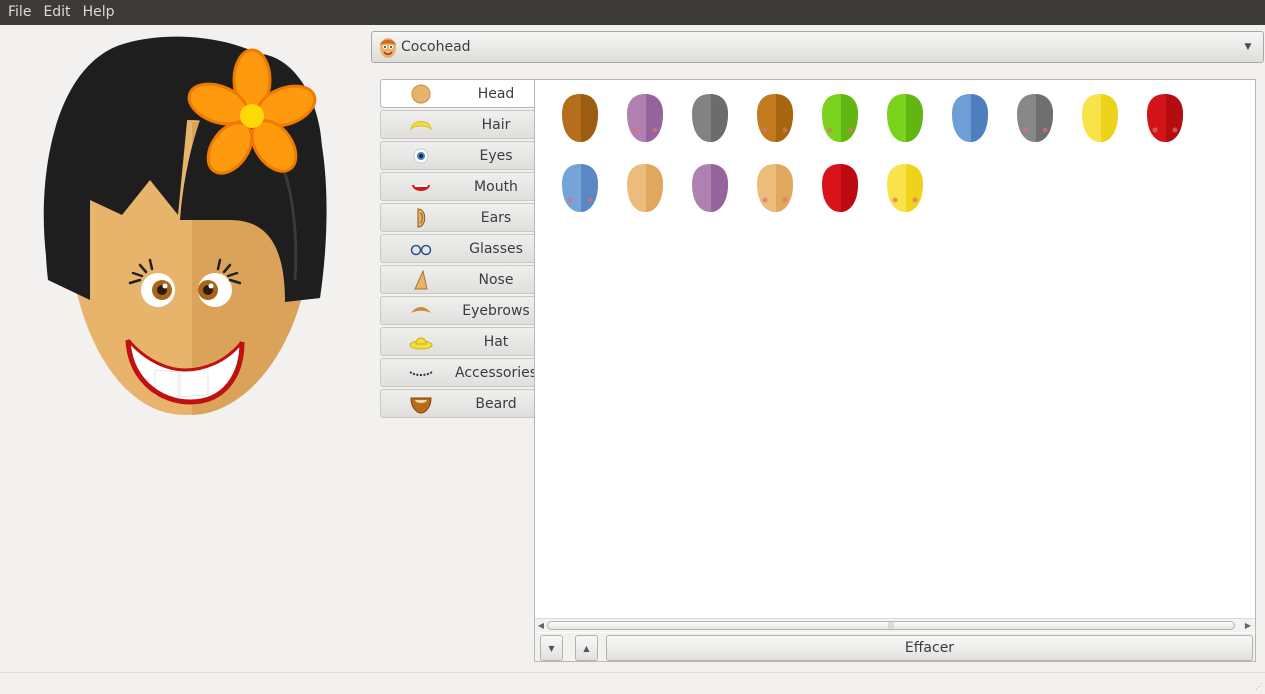 Image resolution: width=1265 pixels, height=694 pixels. I want to click on tab-label: Ears, so click(496, 217).